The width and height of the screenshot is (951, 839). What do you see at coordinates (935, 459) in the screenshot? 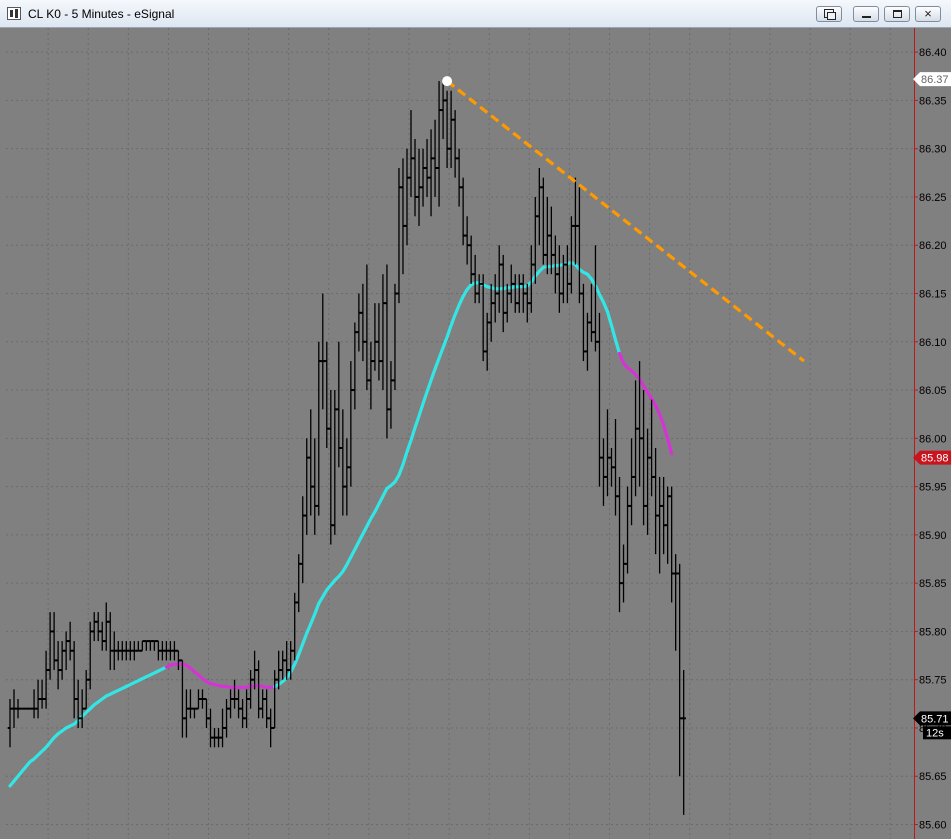
I see `price-tag-label: 85.98` at bounding box center [935, 459].